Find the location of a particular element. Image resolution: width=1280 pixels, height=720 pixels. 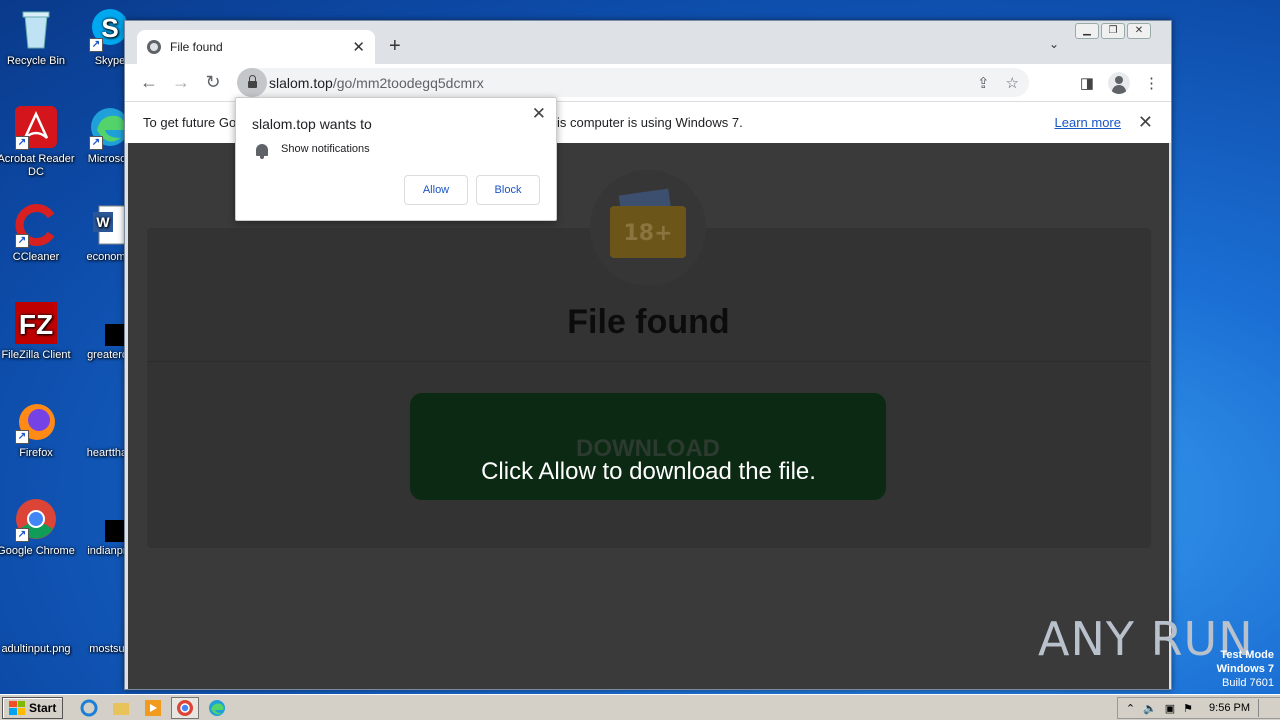

svg-text: FZ is located at coordinates (36, 324).